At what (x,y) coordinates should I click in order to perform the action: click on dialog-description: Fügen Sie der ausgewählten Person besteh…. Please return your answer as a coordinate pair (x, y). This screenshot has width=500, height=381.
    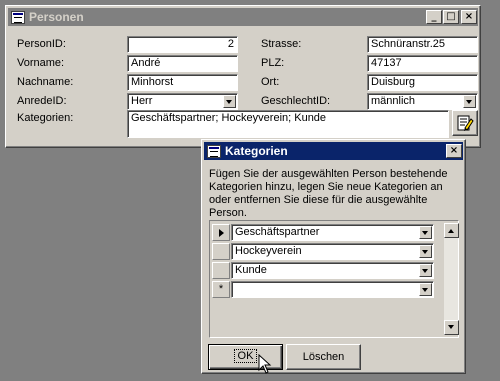
    Looking at the image, I should click on (328, 193).